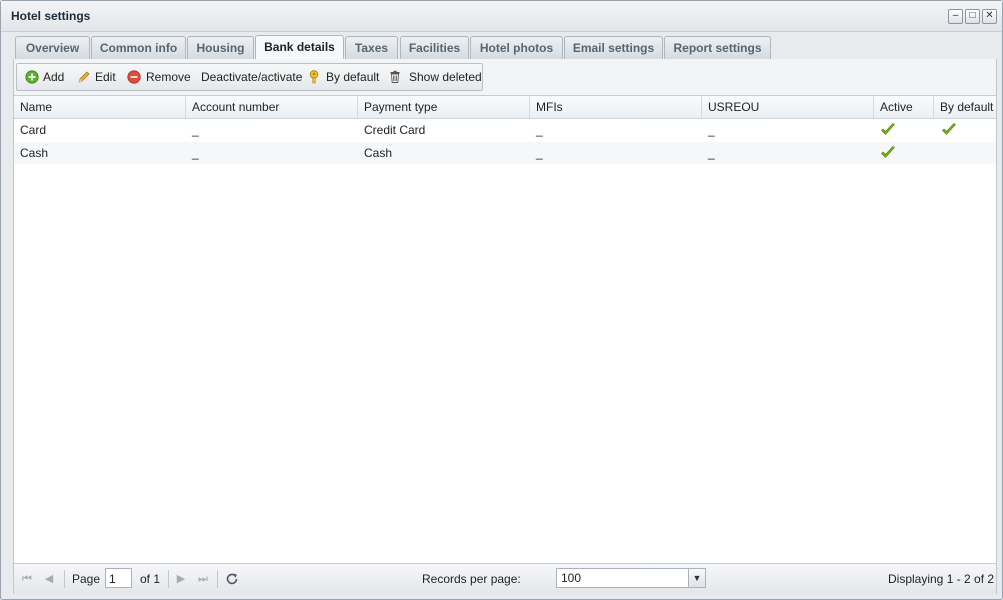 The height and width of the screenshot is (600, 1003). I want to click on chevron-down-icon: ▼, so click(696, 578).